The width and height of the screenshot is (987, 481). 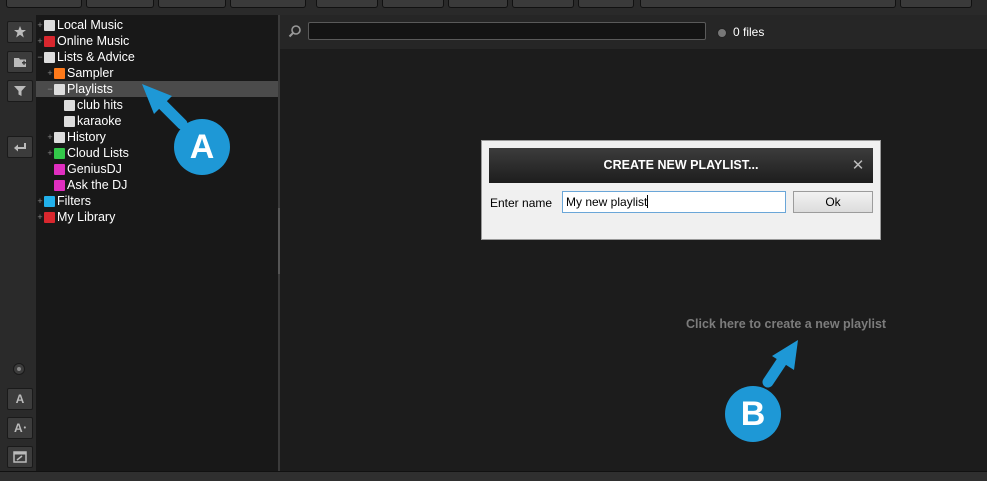 What do you see at coordinates (49, 41) in the screenshot?
I see `globe-icon` at bounding box center [49, 41].